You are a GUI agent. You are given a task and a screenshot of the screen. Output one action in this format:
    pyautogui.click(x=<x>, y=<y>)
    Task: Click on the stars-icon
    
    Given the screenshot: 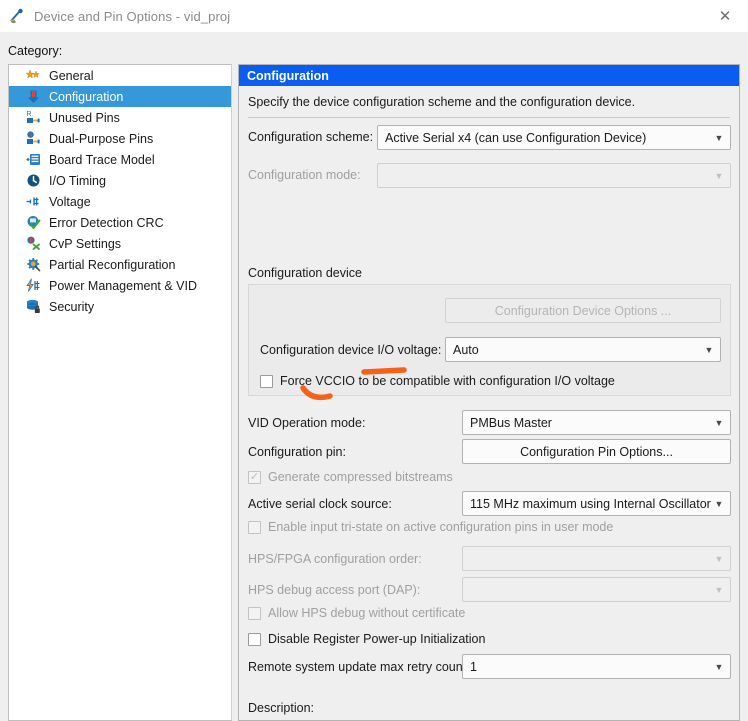 What is the action you would take?
    pyautogui.click(x=33, y=75)
    